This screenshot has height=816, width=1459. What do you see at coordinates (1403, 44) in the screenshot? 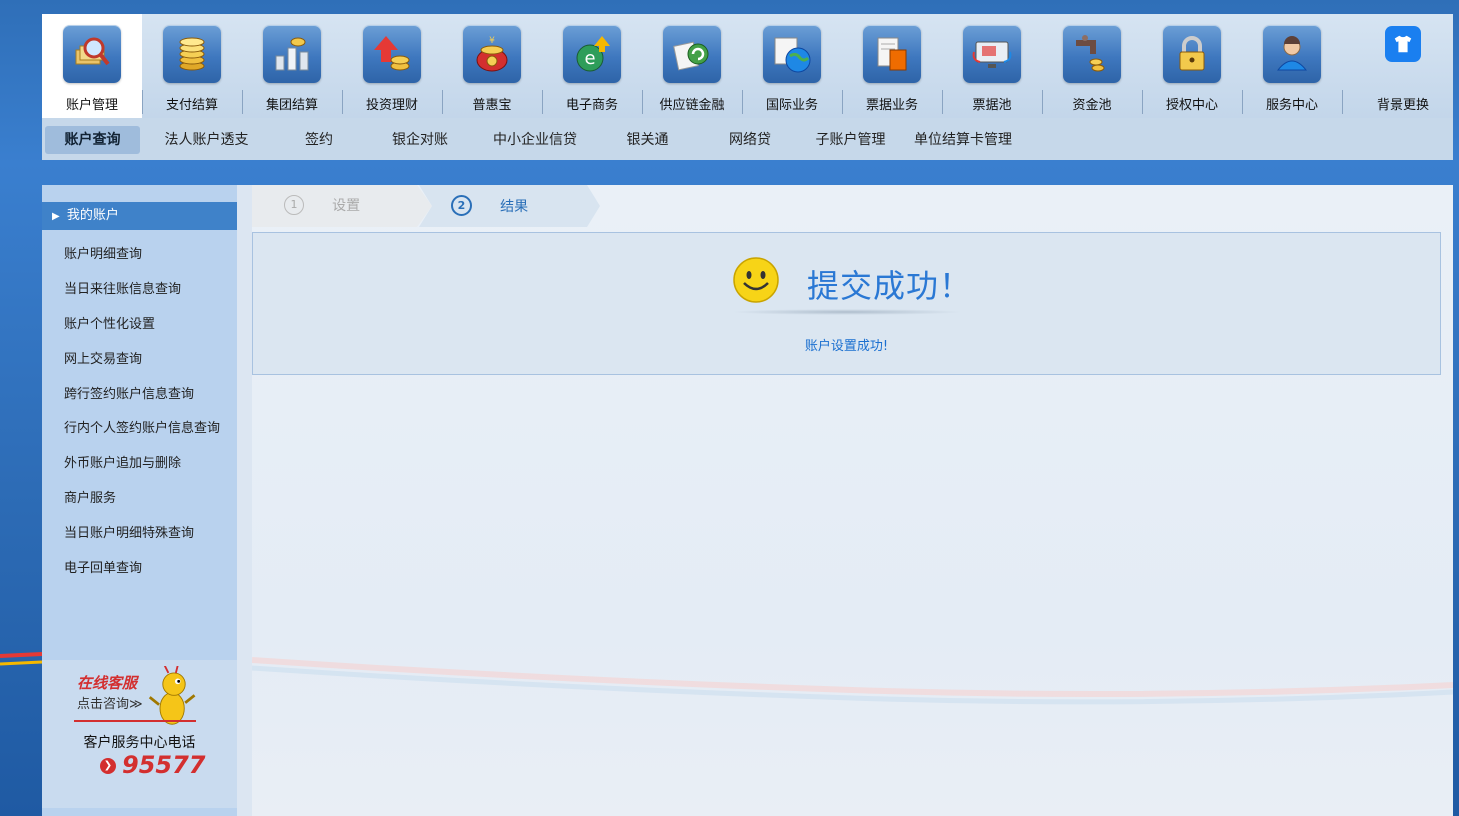
I see `tshirt-icon` at bounding box center [1403, 44].